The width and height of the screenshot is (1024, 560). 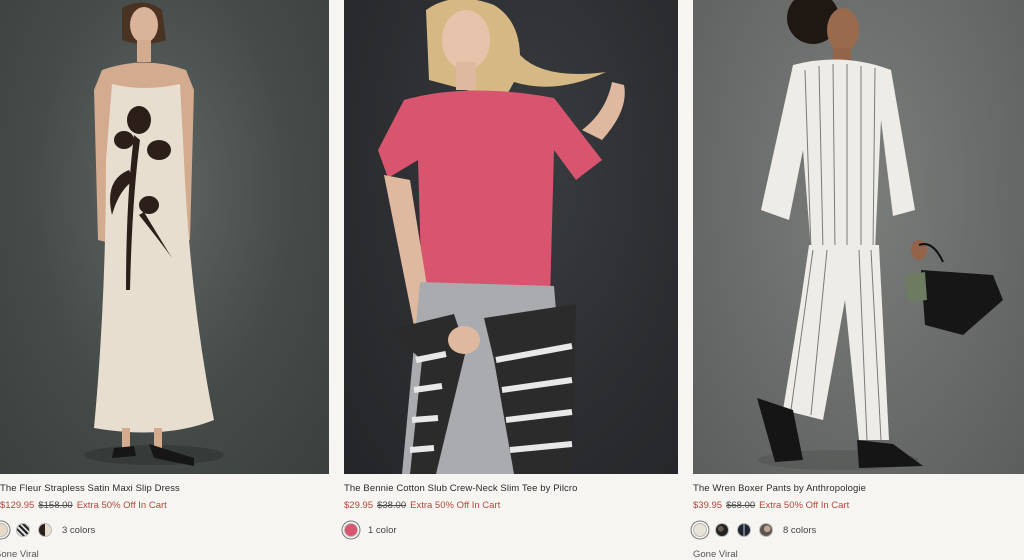 I want to click on color-count: 3 colors, so click(x=79, y=530).